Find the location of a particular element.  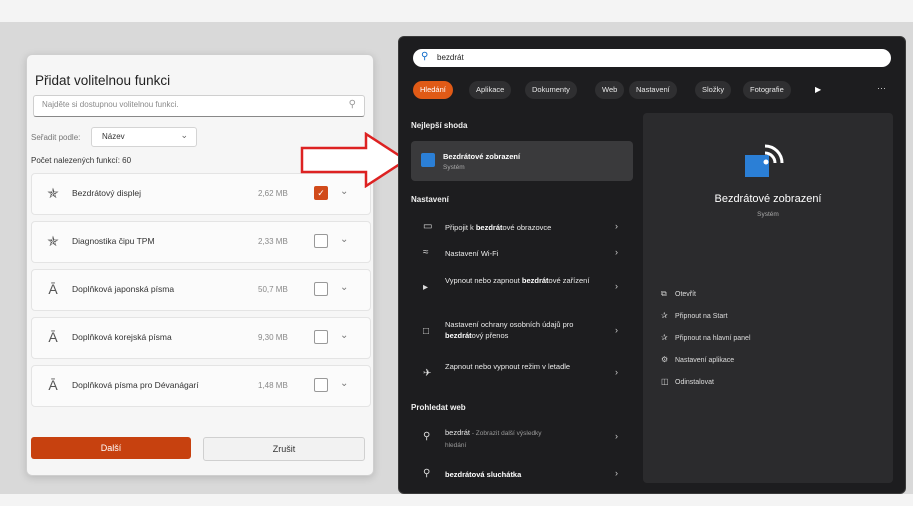

feature-name: Doplňková písma pro Dévanágarí is located at coordinates (135, 385).